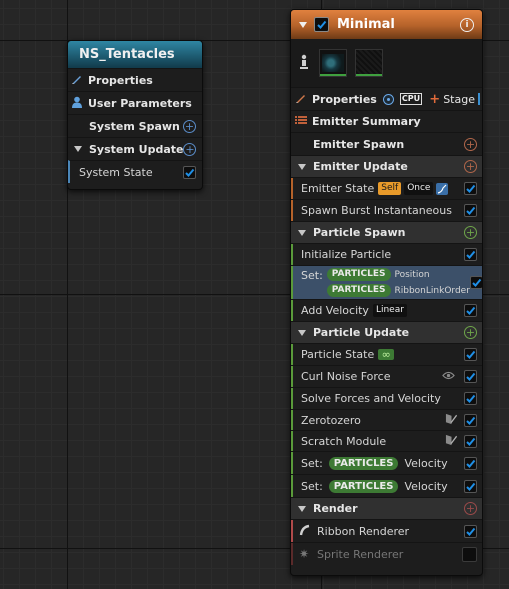 This screenshot has height=589, width=509. Describe the element at coordinates (135, 79) in the screenshot. I see `system-properties-row: Properties` at that location.